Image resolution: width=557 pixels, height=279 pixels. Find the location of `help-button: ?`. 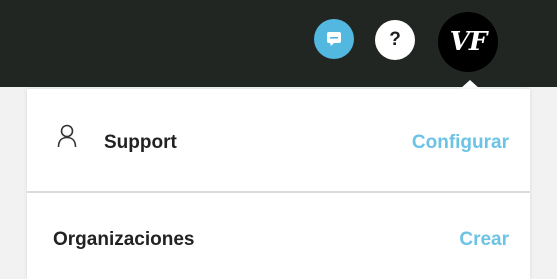

help-button: ? is located at coordinates (395, 40).